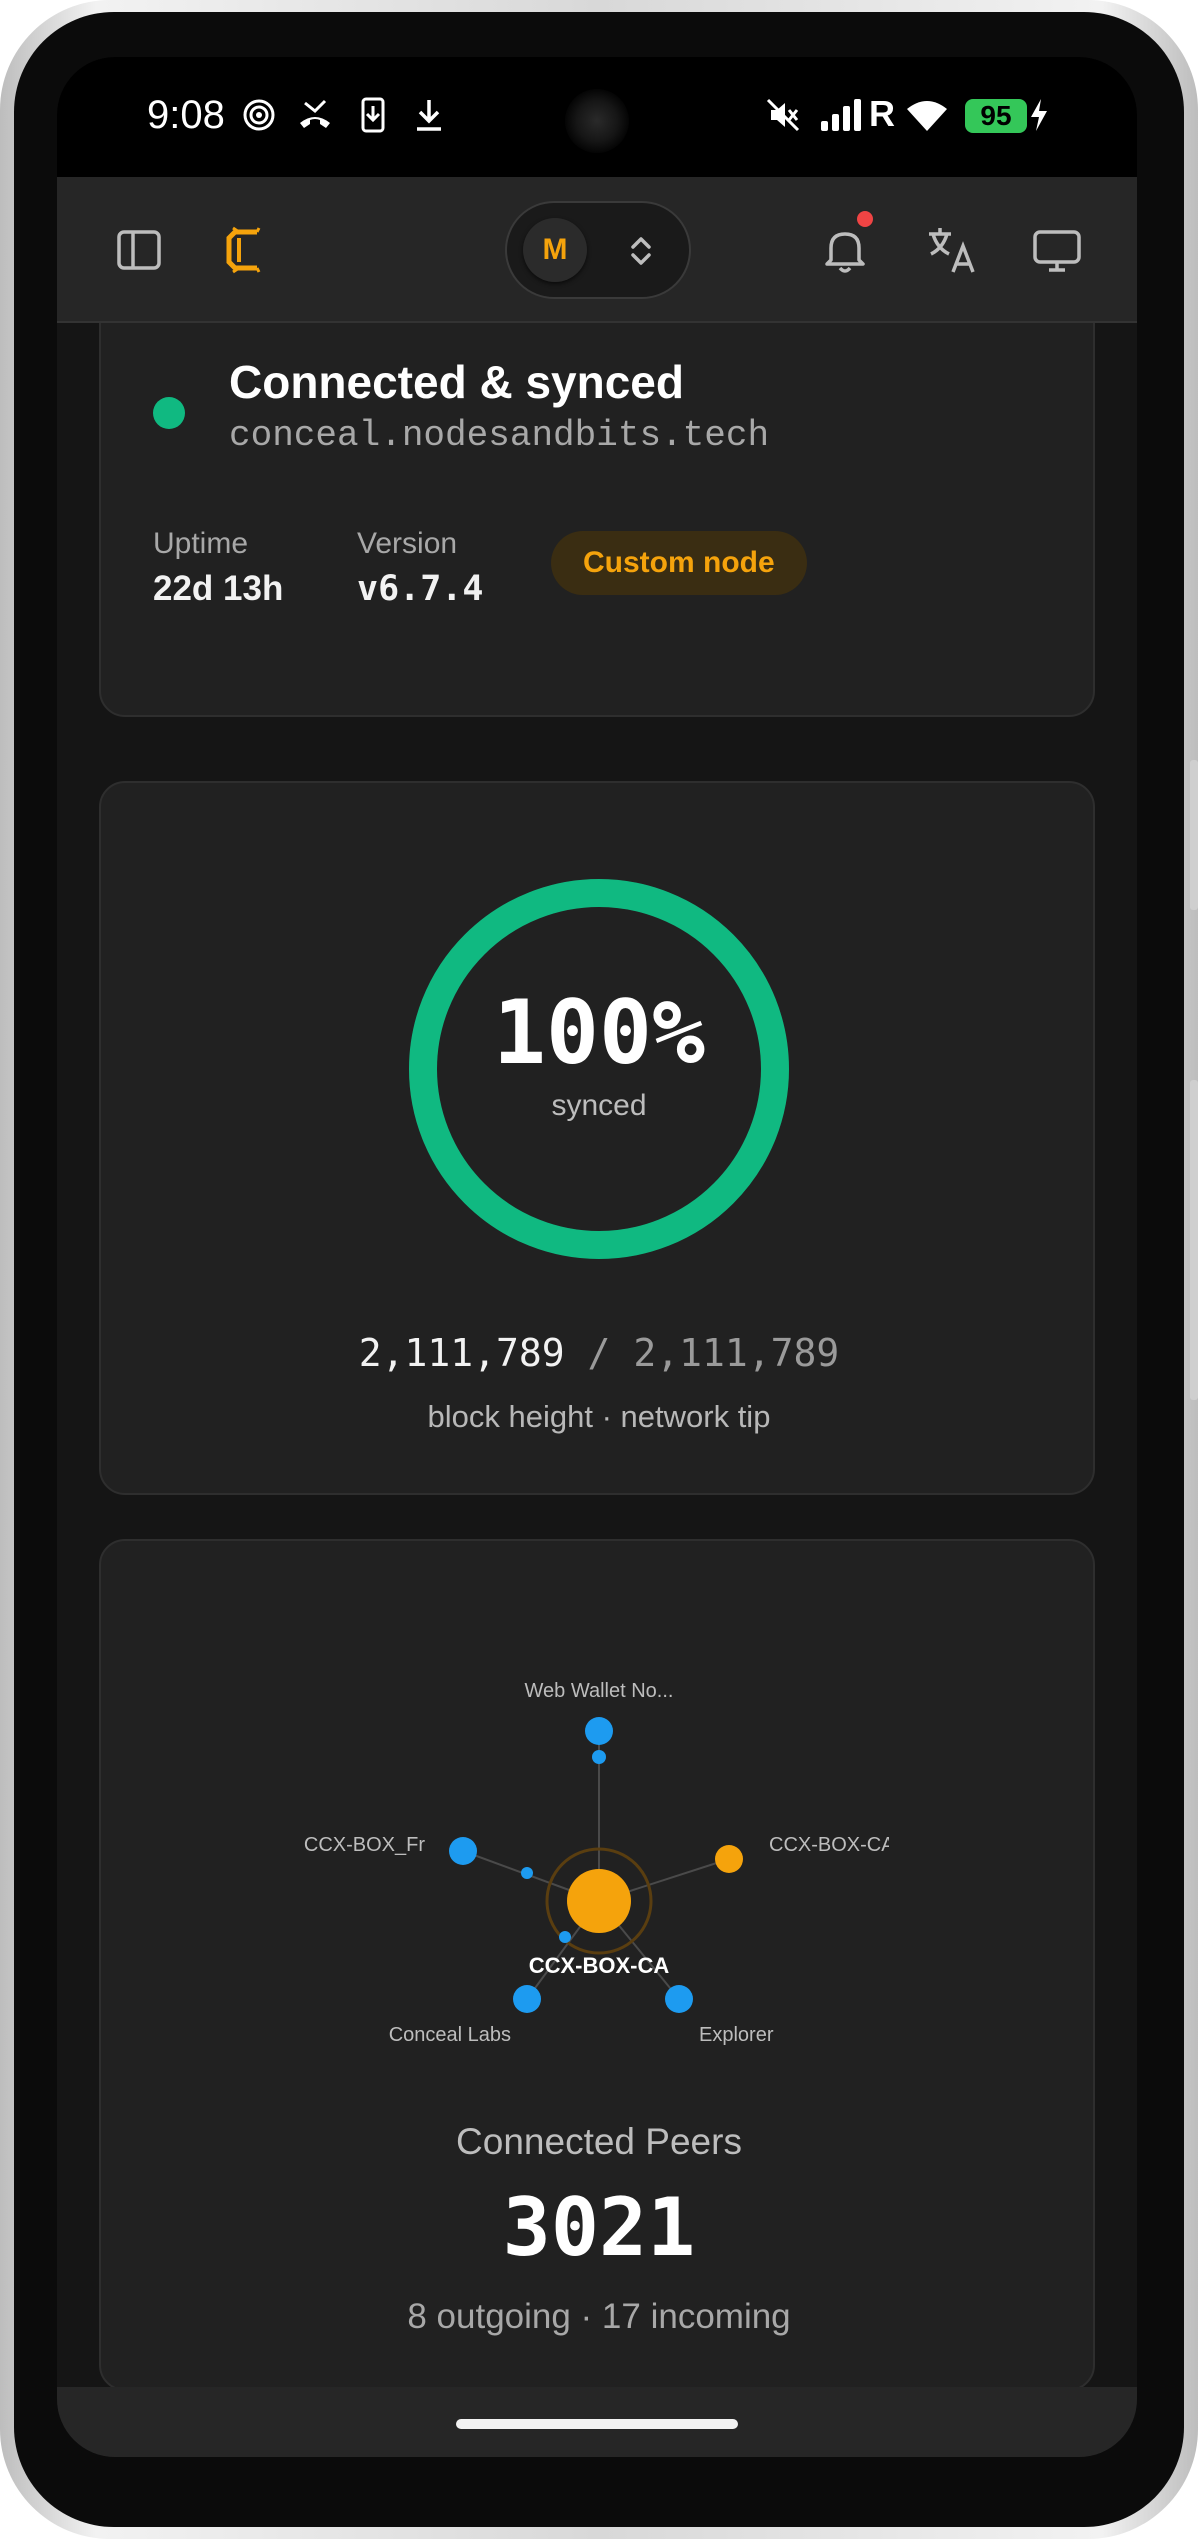  I want to click on account-avatar: M, so click(555, 250).